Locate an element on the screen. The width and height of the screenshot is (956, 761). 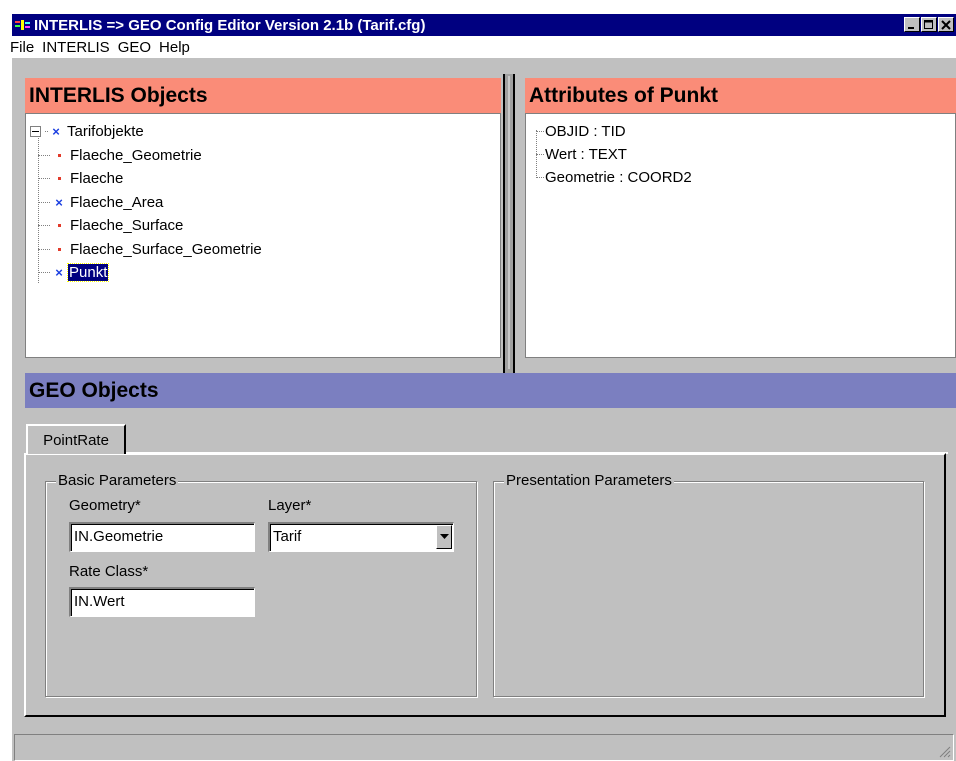
menu-help: Help is located at coordinates (178, 47).